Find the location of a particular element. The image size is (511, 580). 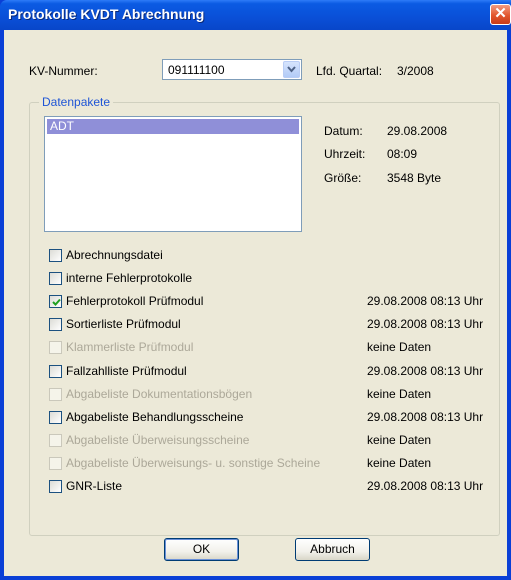

close-icon: ✕ is located at coordinates (500, 13).